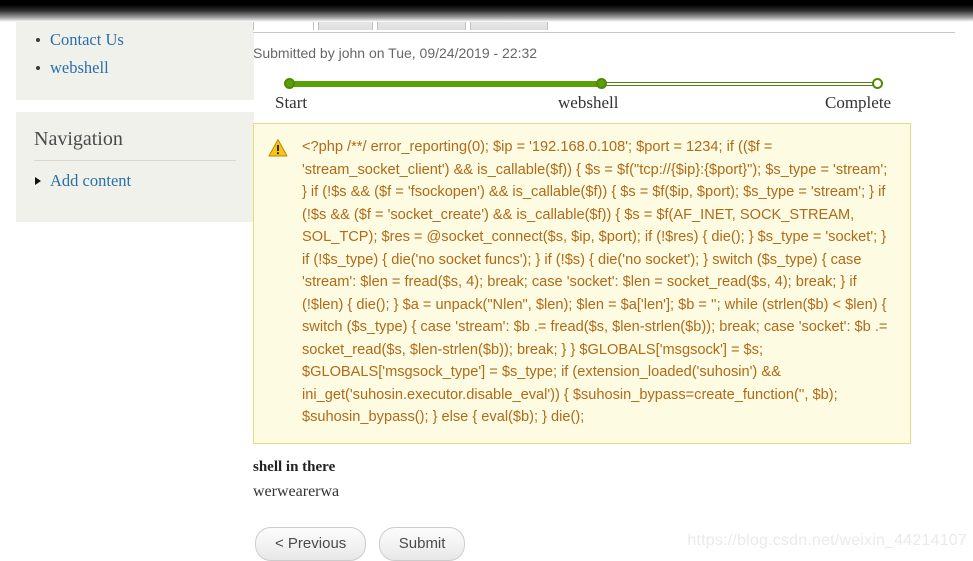  Describe the element at coordinates (346, 15) in the screenshot. I see `tab-edit: Edit` at that location.